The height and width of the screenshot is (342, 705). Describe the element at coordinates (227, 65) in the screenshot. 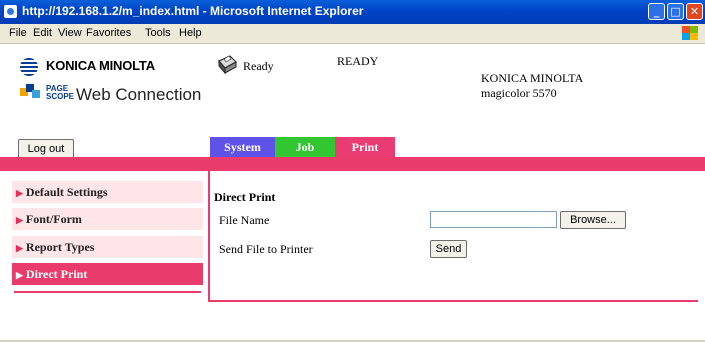

I see `printer-icon` at that location.